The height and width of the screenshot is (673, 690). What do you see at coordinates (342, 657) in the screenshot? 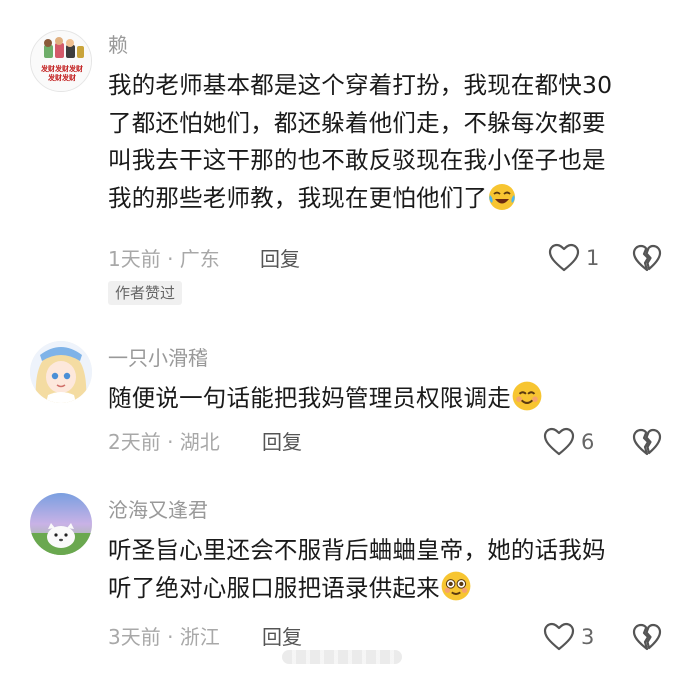
I see `watermark` at bounding box center [342, 657].